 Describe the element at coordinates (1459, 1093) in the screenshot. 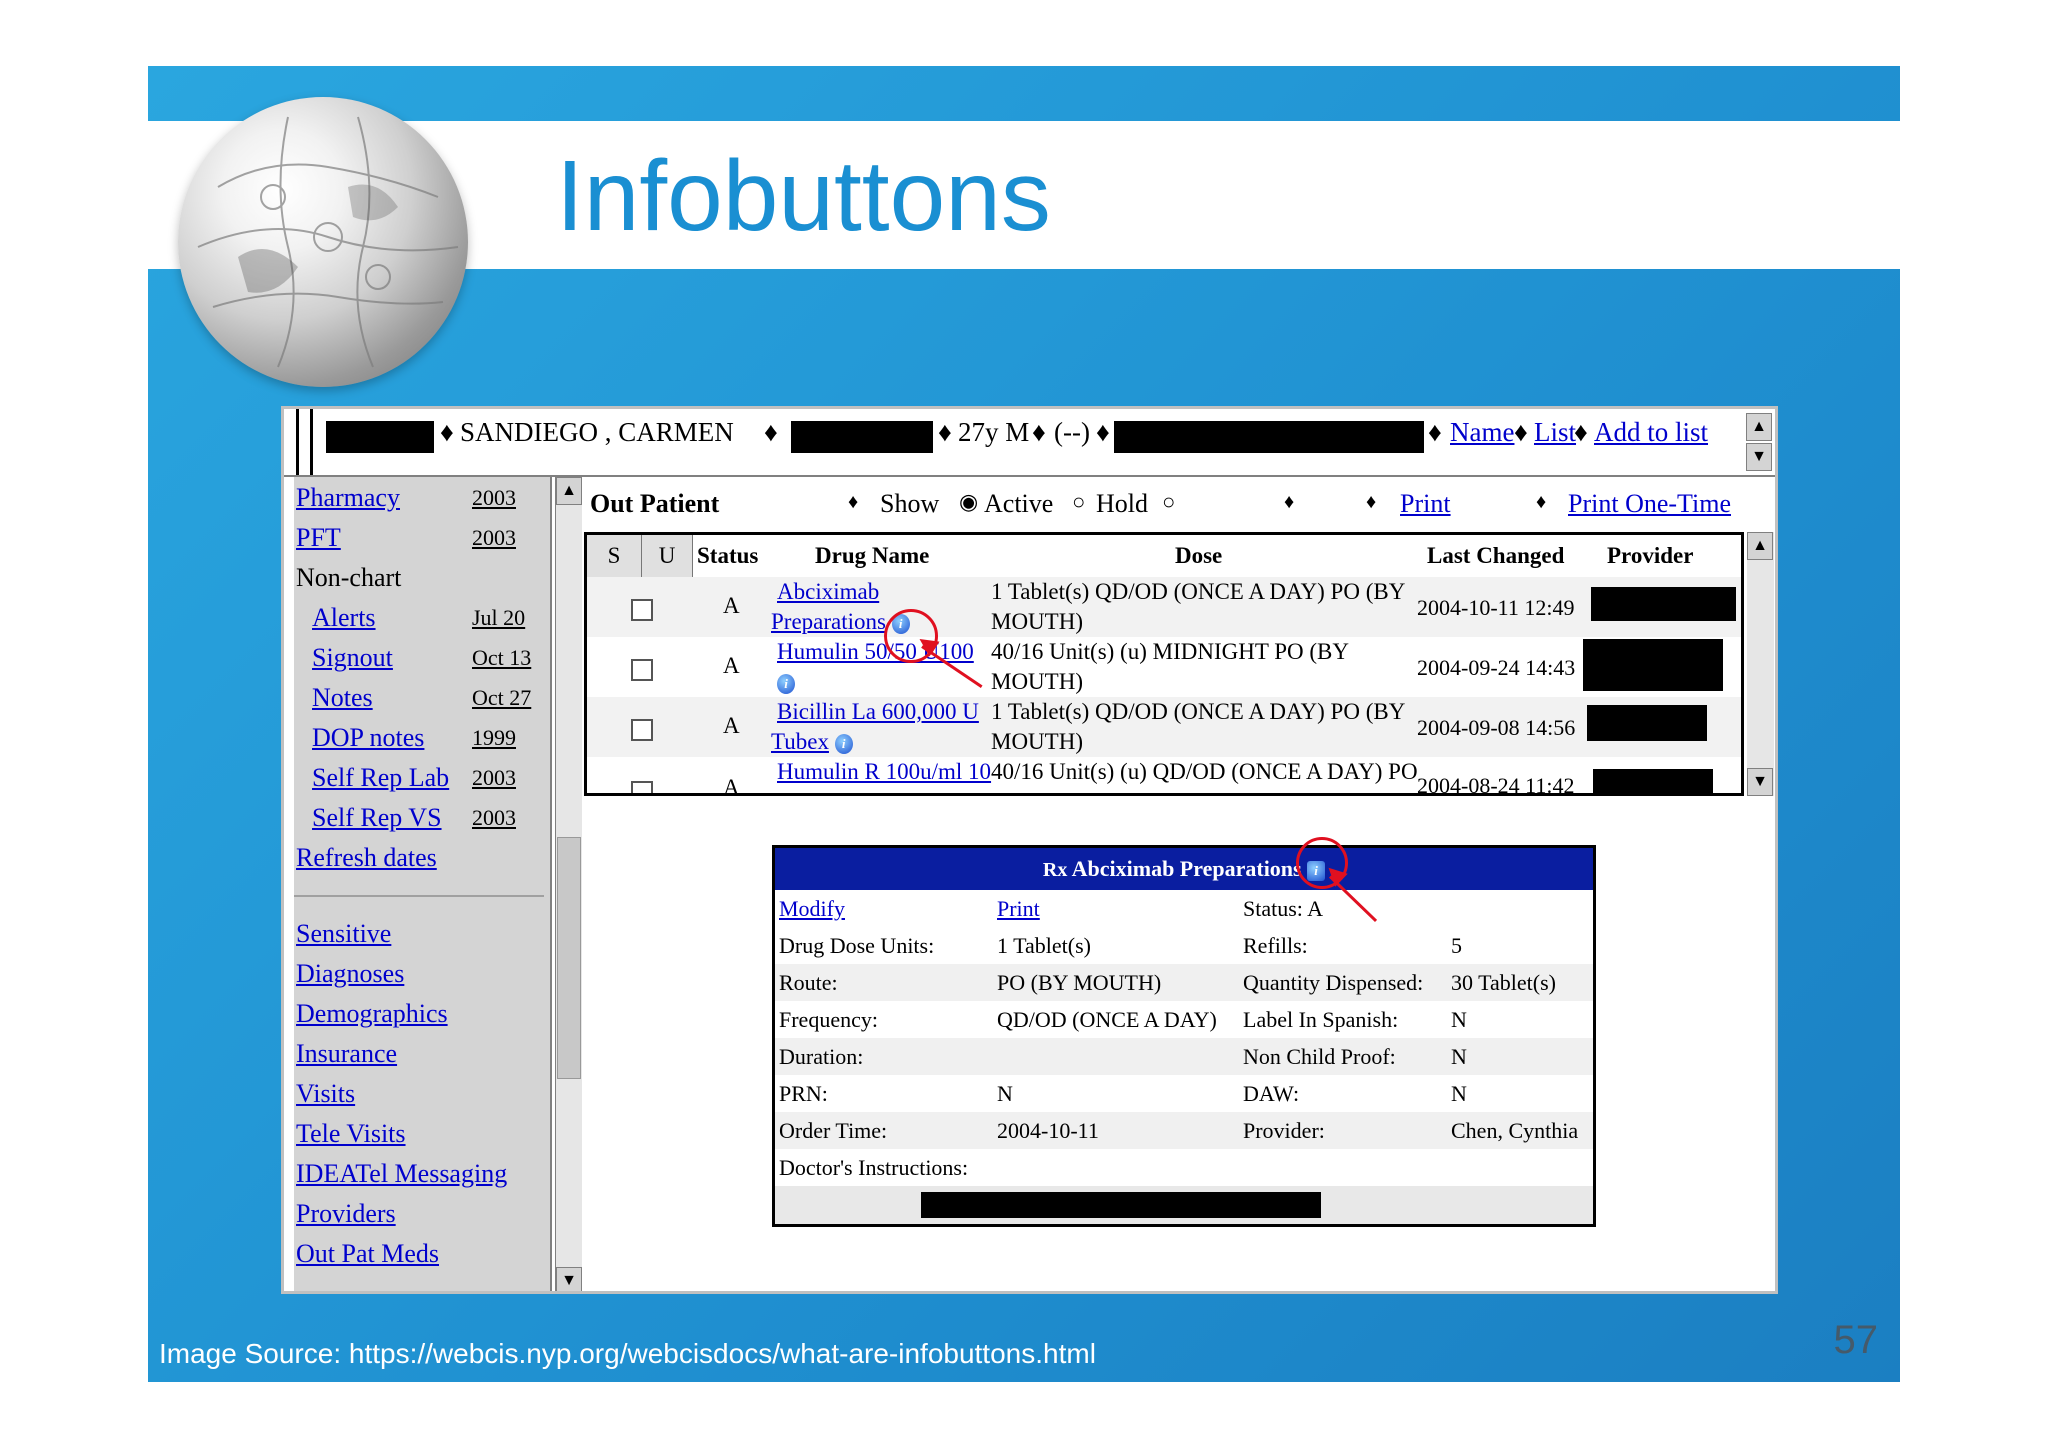

I see `field-value: N` at that location.